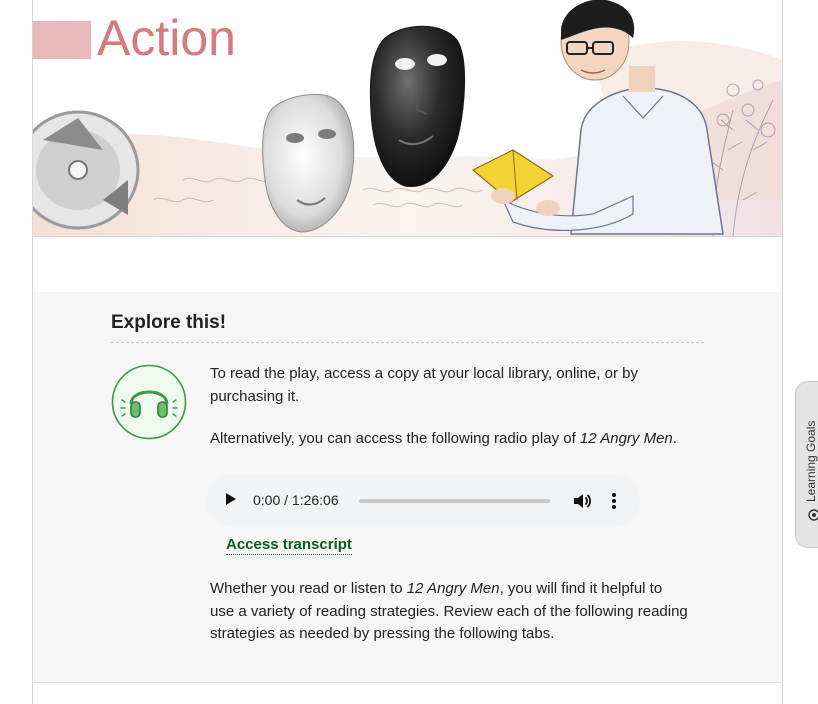 This screenshot has width=818, height=704. Describe the element at coordinates (811, 461) in the screenshot. I see `learning-goals-label: Learning Goals` at that location.